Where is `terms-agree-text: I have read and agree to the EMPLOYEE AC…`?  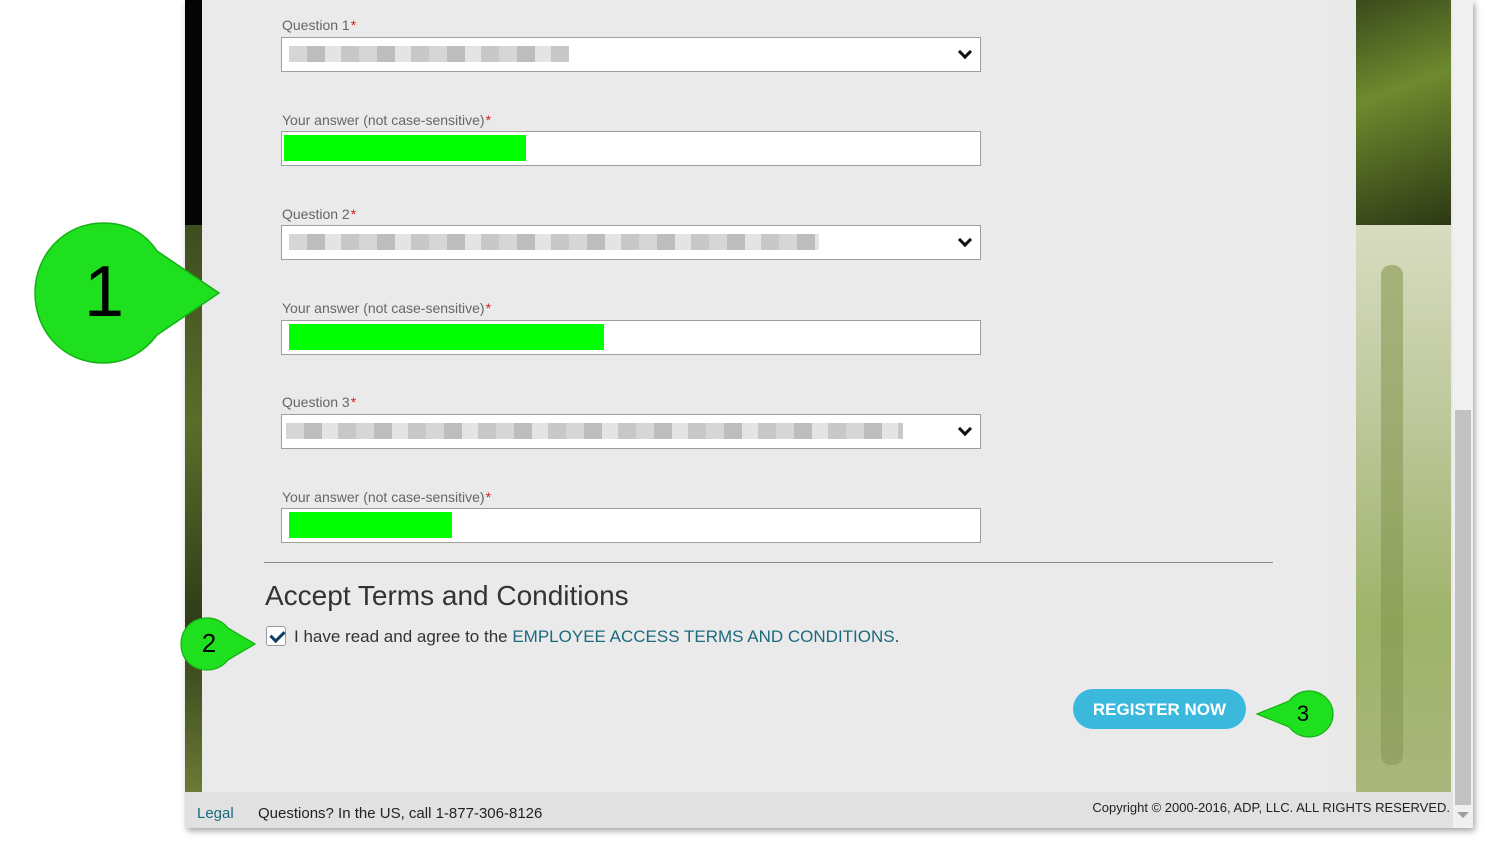 terms-agree-text: I have read and agree to the EMPLOYEE AC… is located at coordinates (596, 637).